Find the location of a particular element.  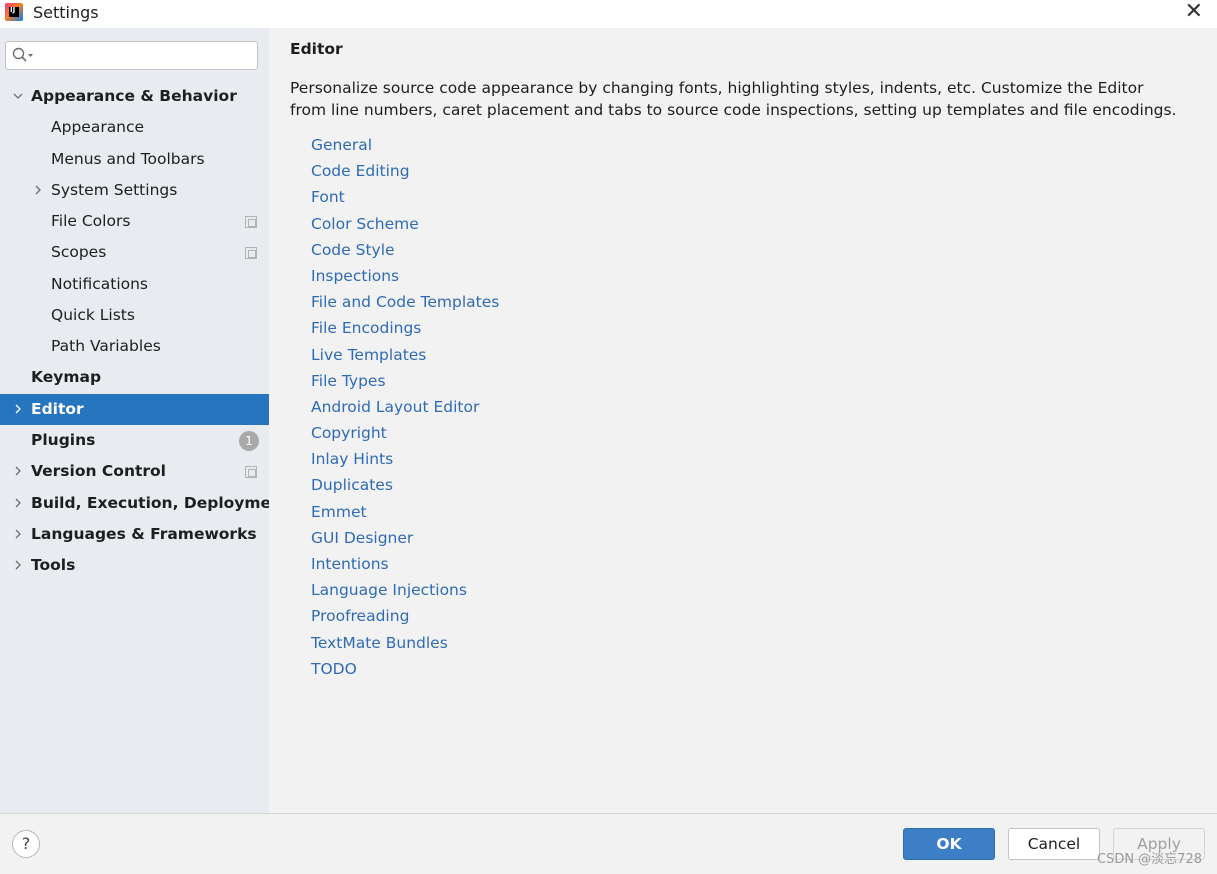

page-title: Editor is located at coordinates (316, 49).